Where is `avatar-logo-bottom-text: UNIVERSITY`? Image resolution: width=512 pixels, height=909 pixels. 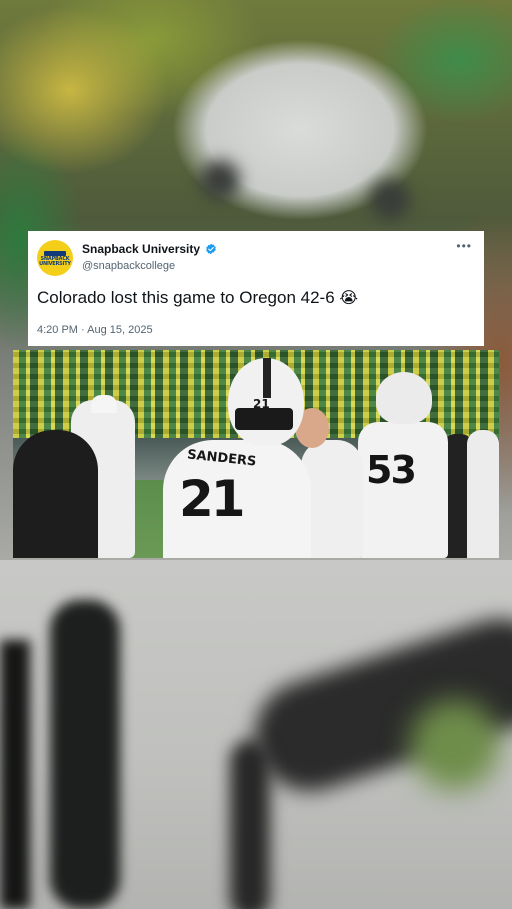
avatar-logo-bottom-text: UNIVERSITY is located at coordinates (55, 263).